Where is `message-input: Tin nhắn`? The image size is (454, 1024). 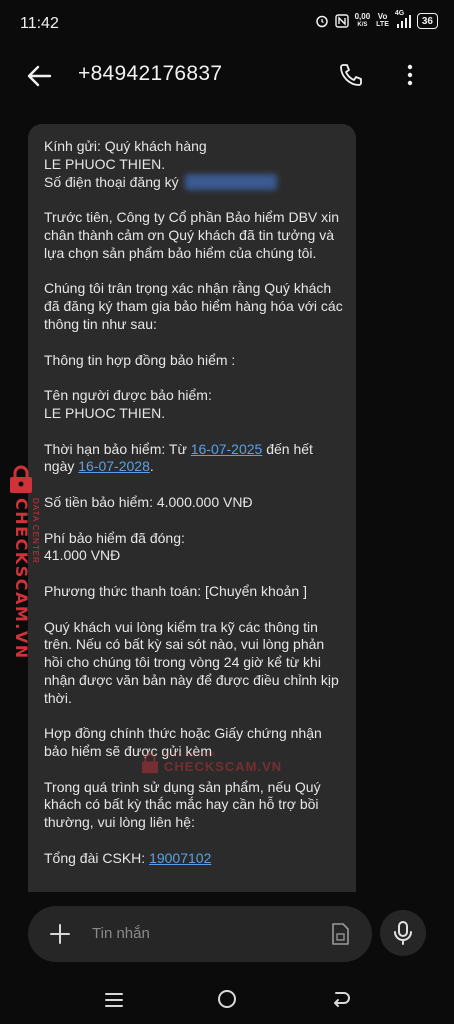
message-input: Tin nhắn is located at coordinates (121, 933).